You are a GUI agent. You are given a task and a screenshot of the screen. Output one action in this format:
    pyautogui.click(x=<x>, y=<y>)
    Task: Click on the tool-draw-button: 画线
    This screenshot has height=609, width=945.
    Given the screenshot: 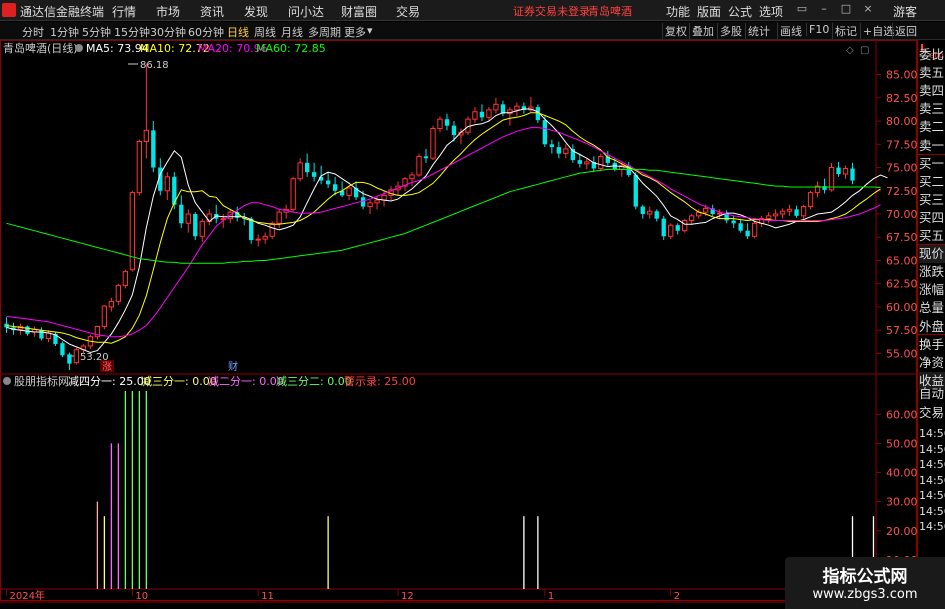 What is the action you would take?
    pyautogui.click(x=790, y=31)
    